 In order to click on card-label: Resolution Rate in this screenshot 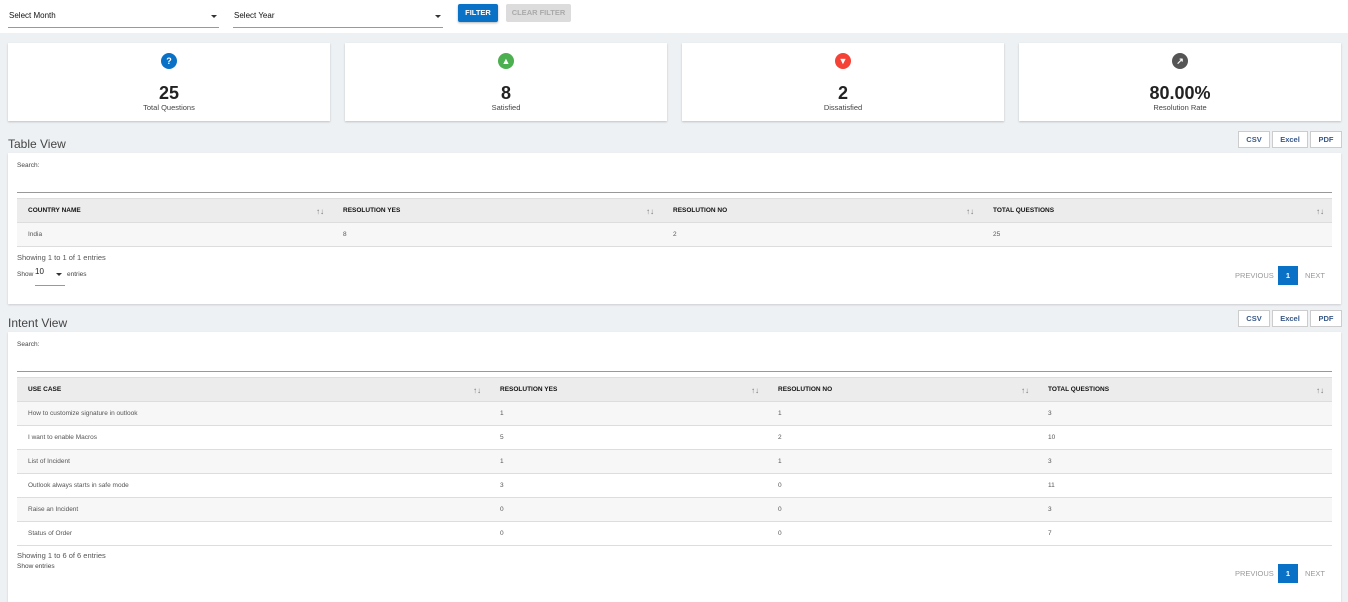, I will do `click(1180, 107)`.